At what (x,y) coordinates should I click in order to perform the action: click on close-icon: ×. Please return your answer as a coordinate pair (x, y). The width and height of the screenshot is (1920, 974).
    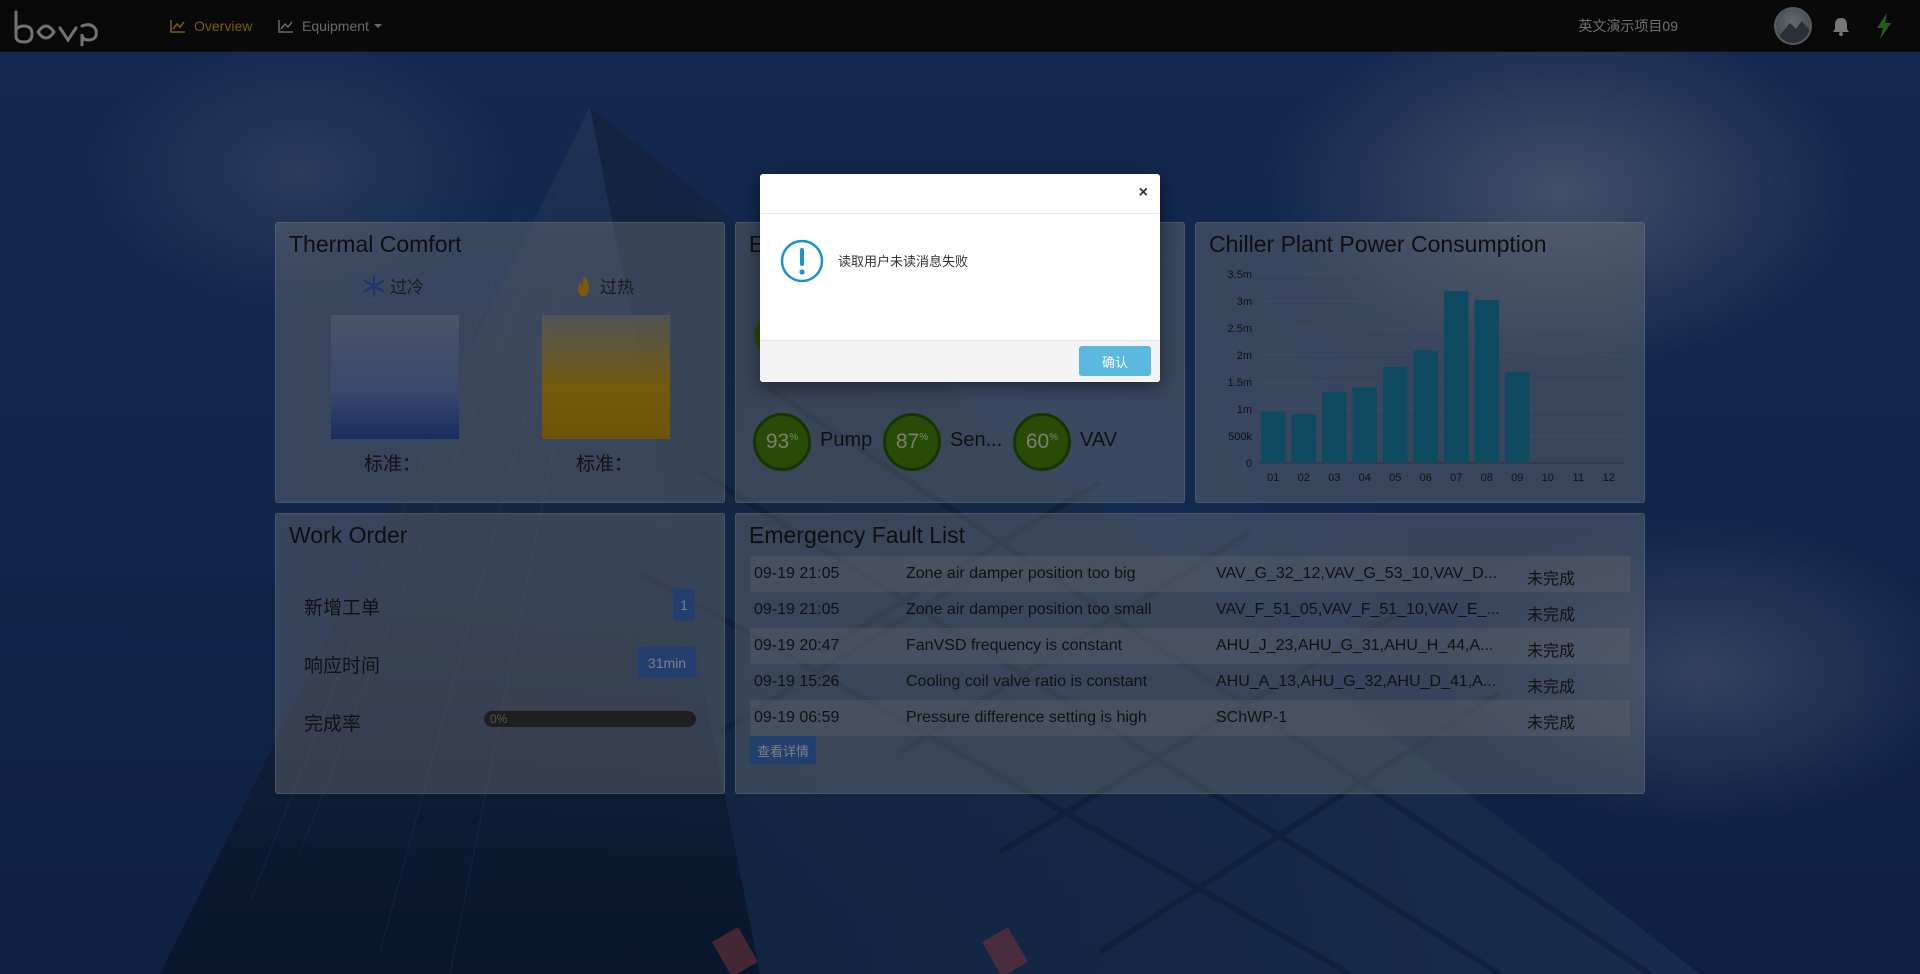
    Looking at the image, I should click on (1143, 193).